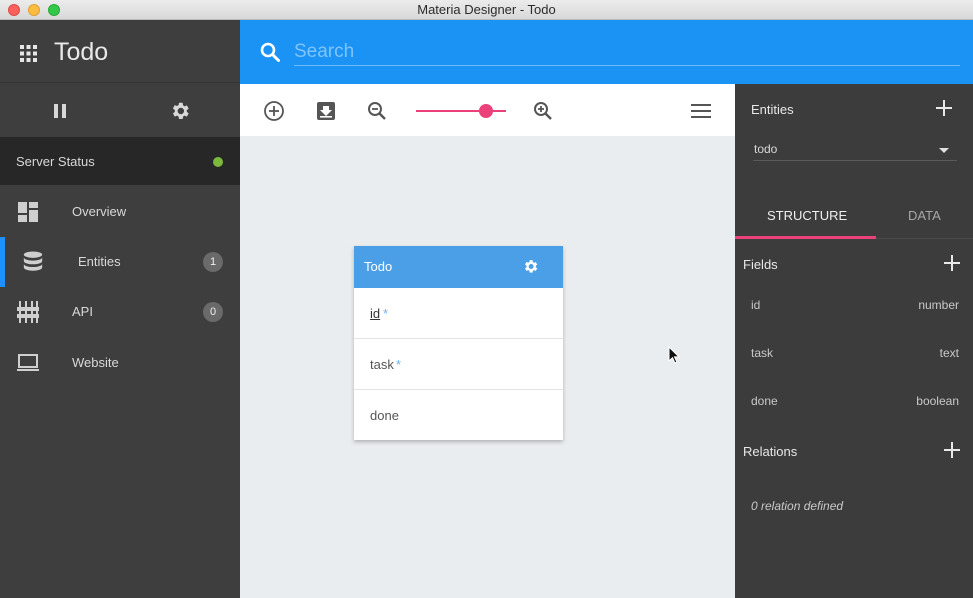 The width and height of the screenshot is (973, 598). I want to click on add-entity-icon, so click(944, 108).